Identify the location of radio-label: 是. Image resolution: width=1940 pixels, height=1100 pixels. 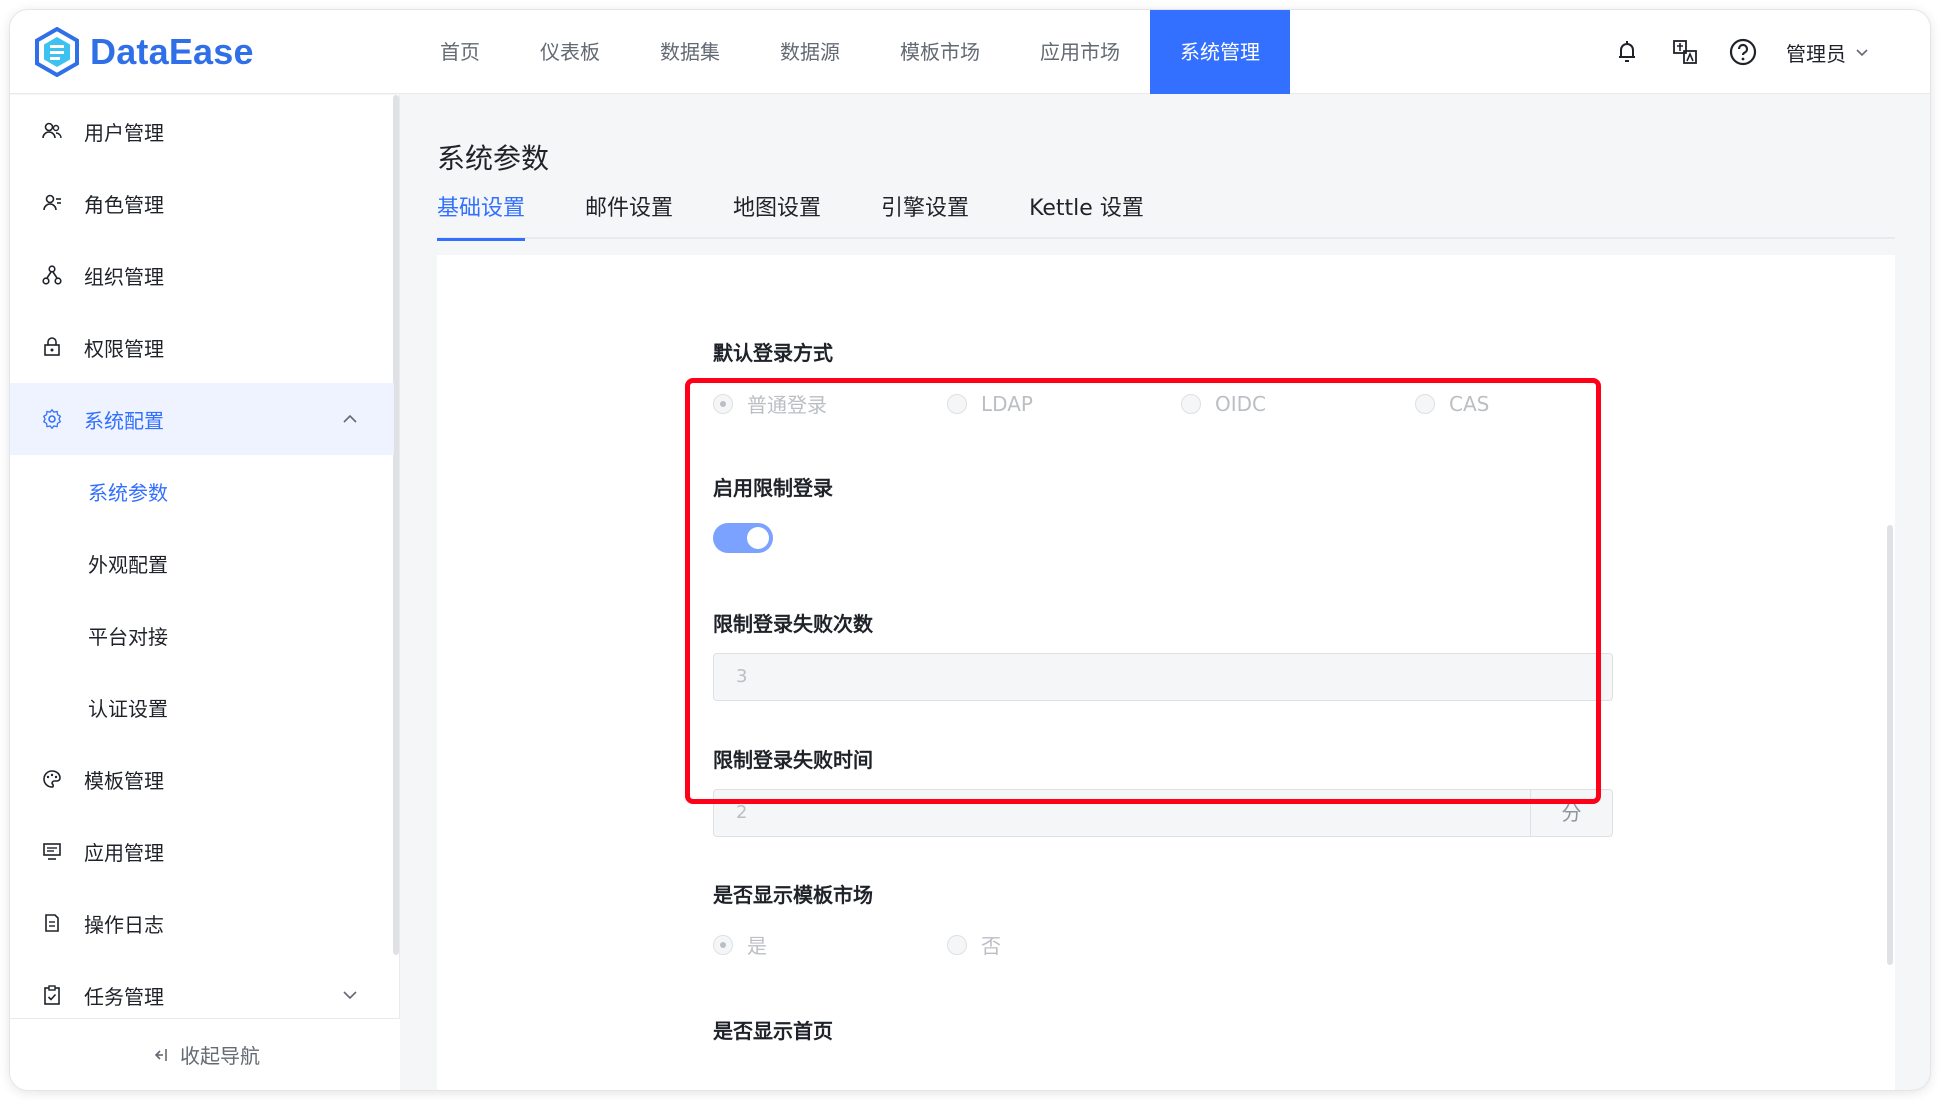
(757, 946).